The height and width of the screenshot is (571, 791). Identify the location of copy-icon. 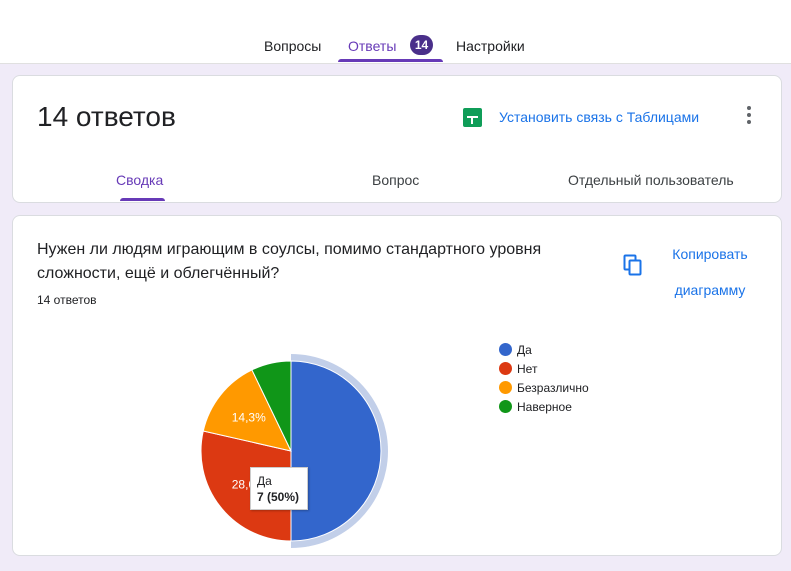
(632, 265).